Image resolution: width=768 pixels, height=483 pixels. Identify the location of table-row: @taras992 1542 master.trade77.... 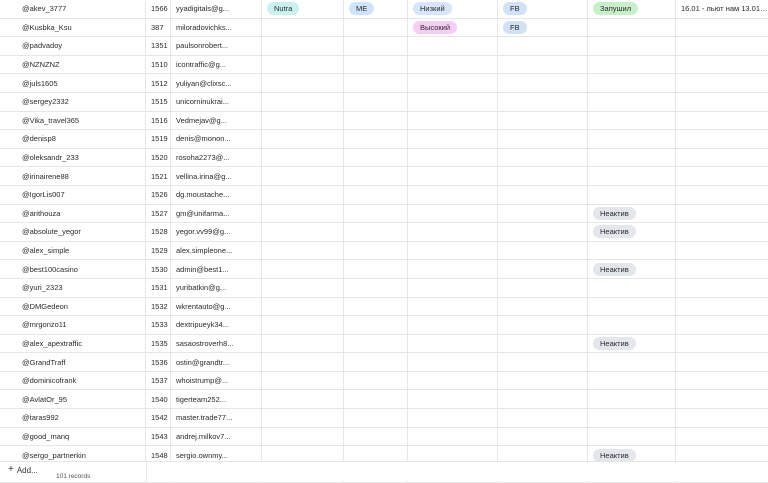
(384, 418).